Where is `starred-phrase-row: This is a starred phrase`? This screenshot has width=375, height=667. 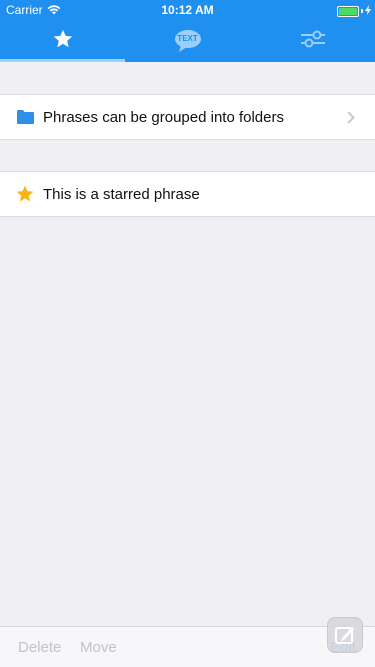 starred-phrase-row: This is a starred phrase is located at coordinates (187, 194).